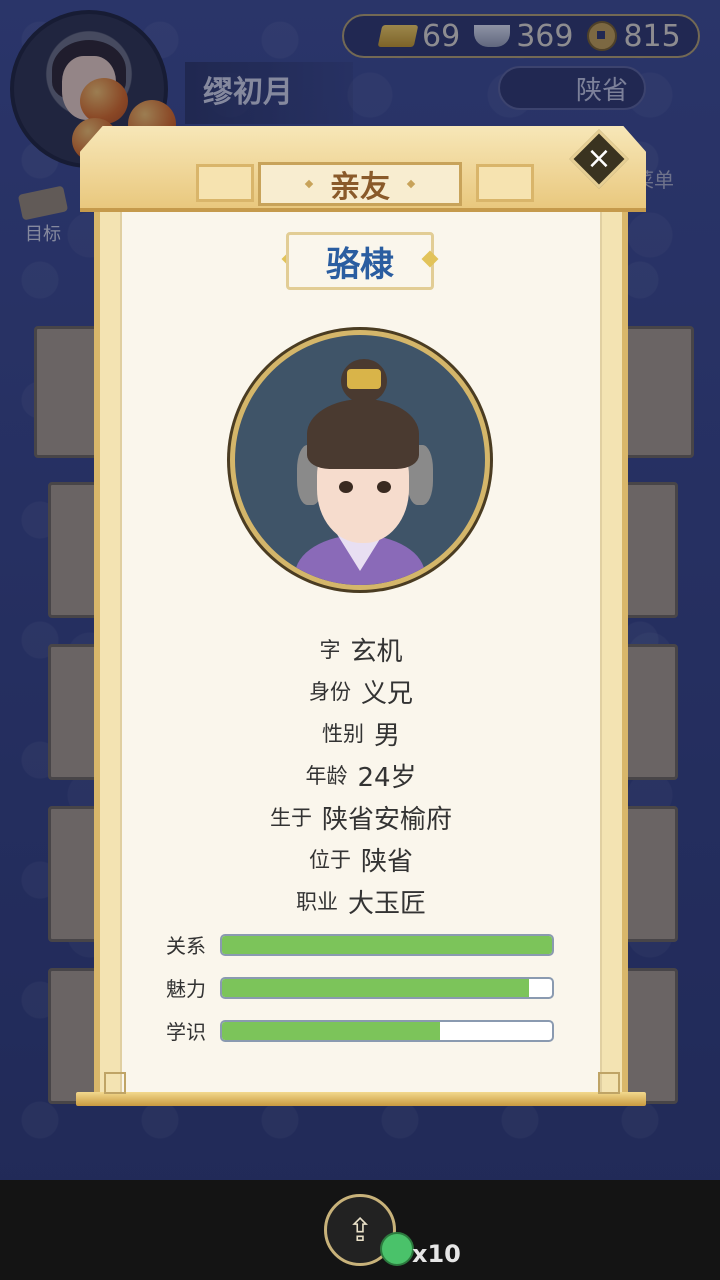  What do you see at coordinates (363, 434) in the screenshot?
I see `portrait-hair` at bounding box center [363, 434].